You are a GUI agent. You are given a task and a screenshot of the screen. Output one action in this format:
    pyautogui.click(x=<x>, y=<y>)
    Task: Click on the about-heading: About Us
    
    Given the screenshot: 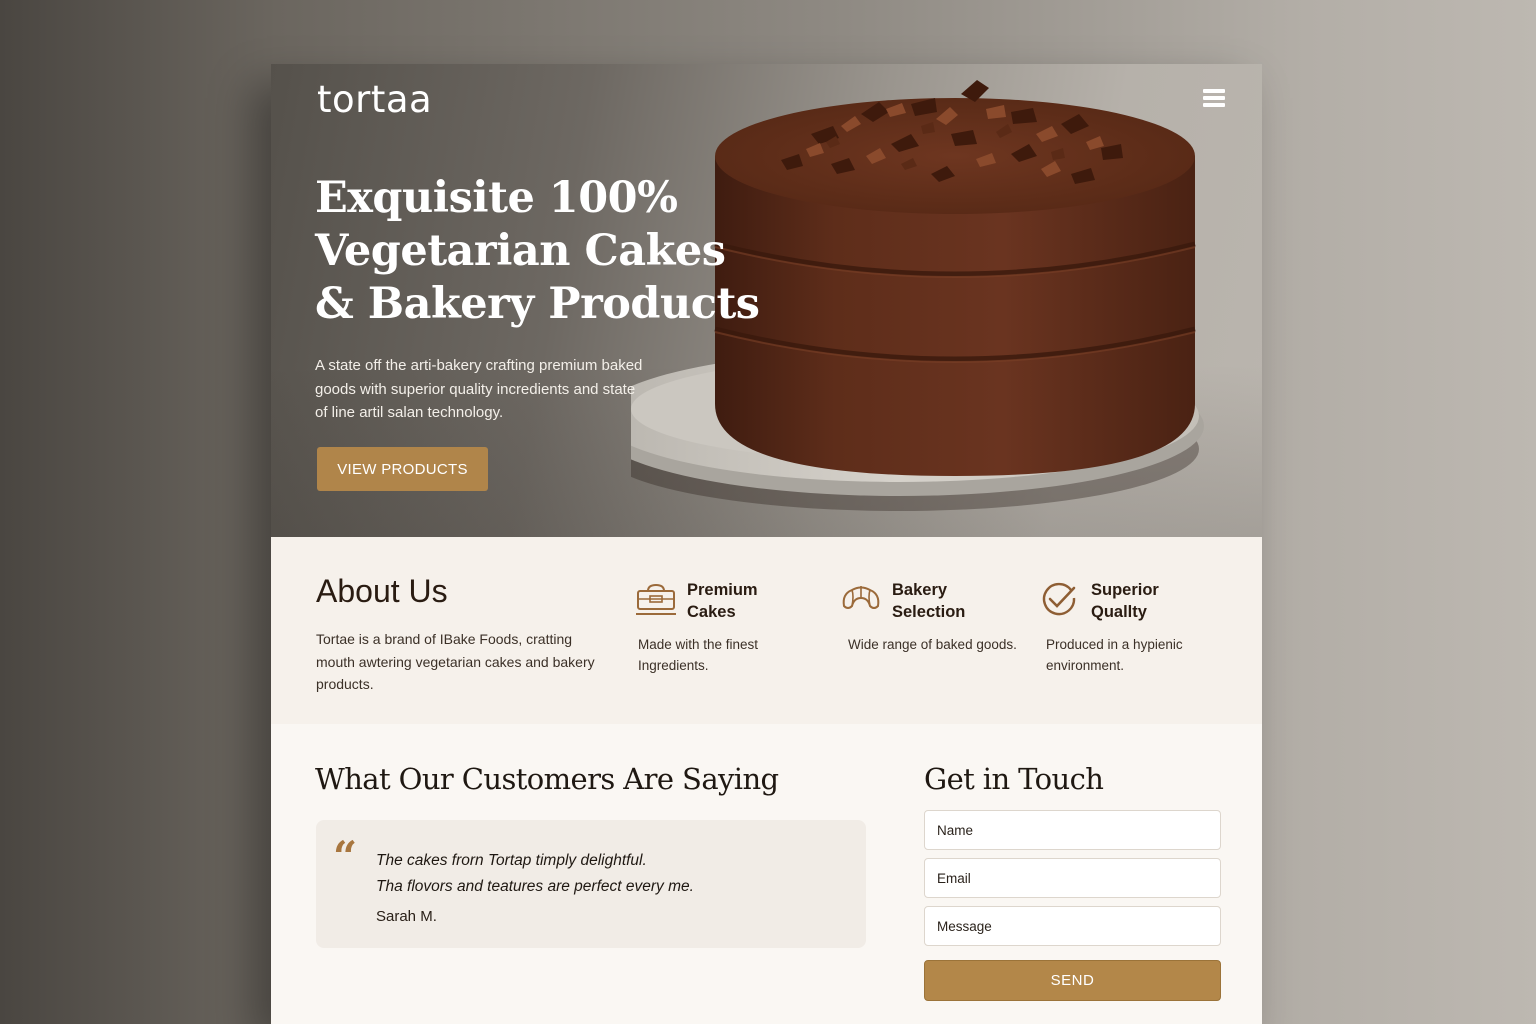 What is the action you would take?
    pyautogui.click(x=382, y=591)
    